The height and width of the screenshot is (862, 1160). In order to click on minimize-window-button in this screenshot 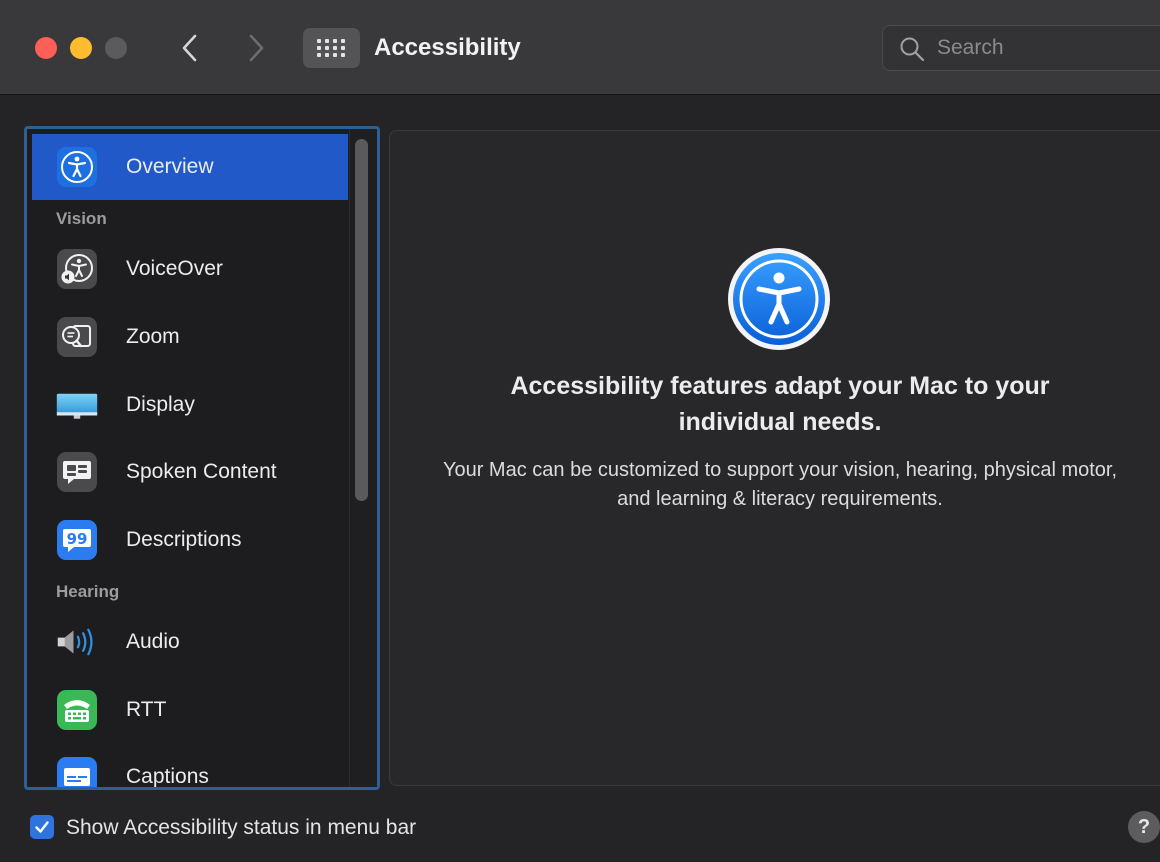, I will do `click(81, 48)`.